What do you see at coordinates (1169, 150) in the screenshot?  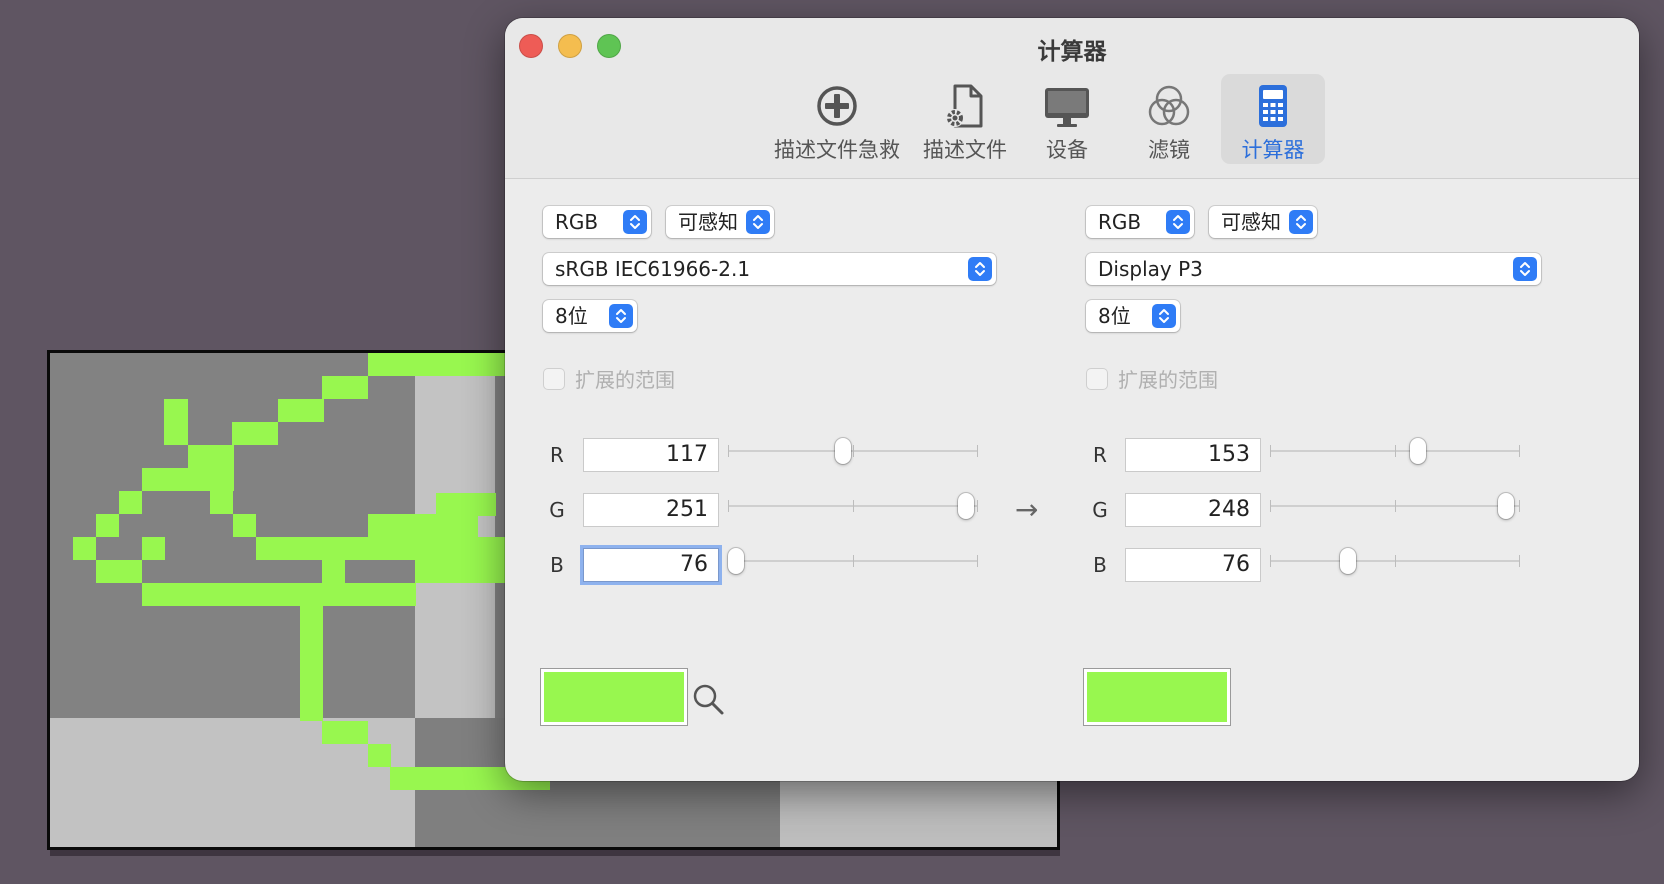 I see `tab-label: 滤镜` at bounding box center [1169, 150].